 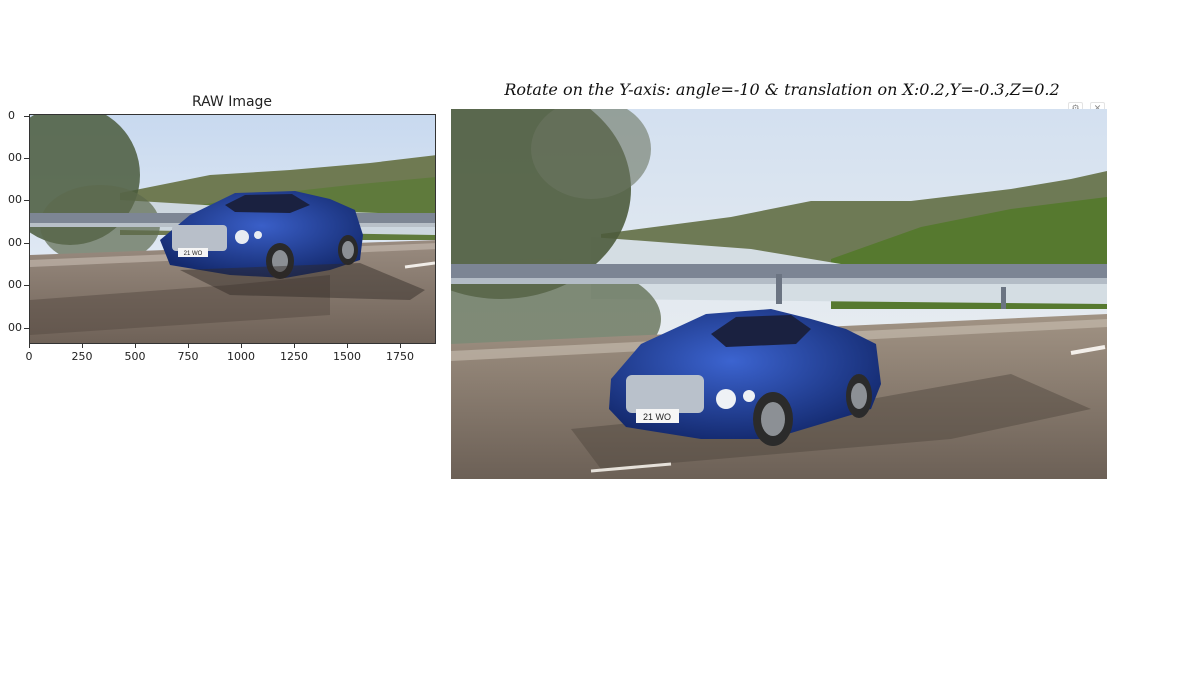 What do you see at coordinates (241, 356) in the screenshot?
I see `x-tick-label: 1000` at bounding box center [241, 356].